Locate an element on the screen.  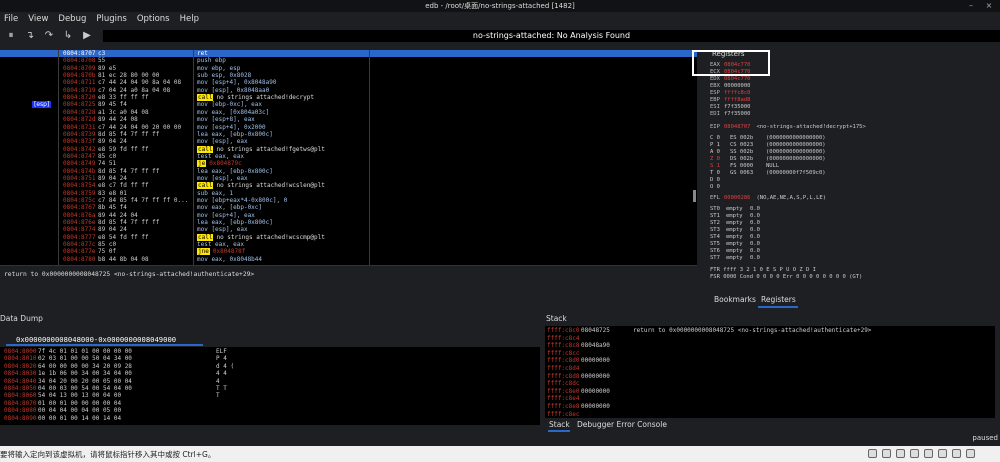
instruction-text: mov [esp+4], eax is located at coordinates (226, 215).